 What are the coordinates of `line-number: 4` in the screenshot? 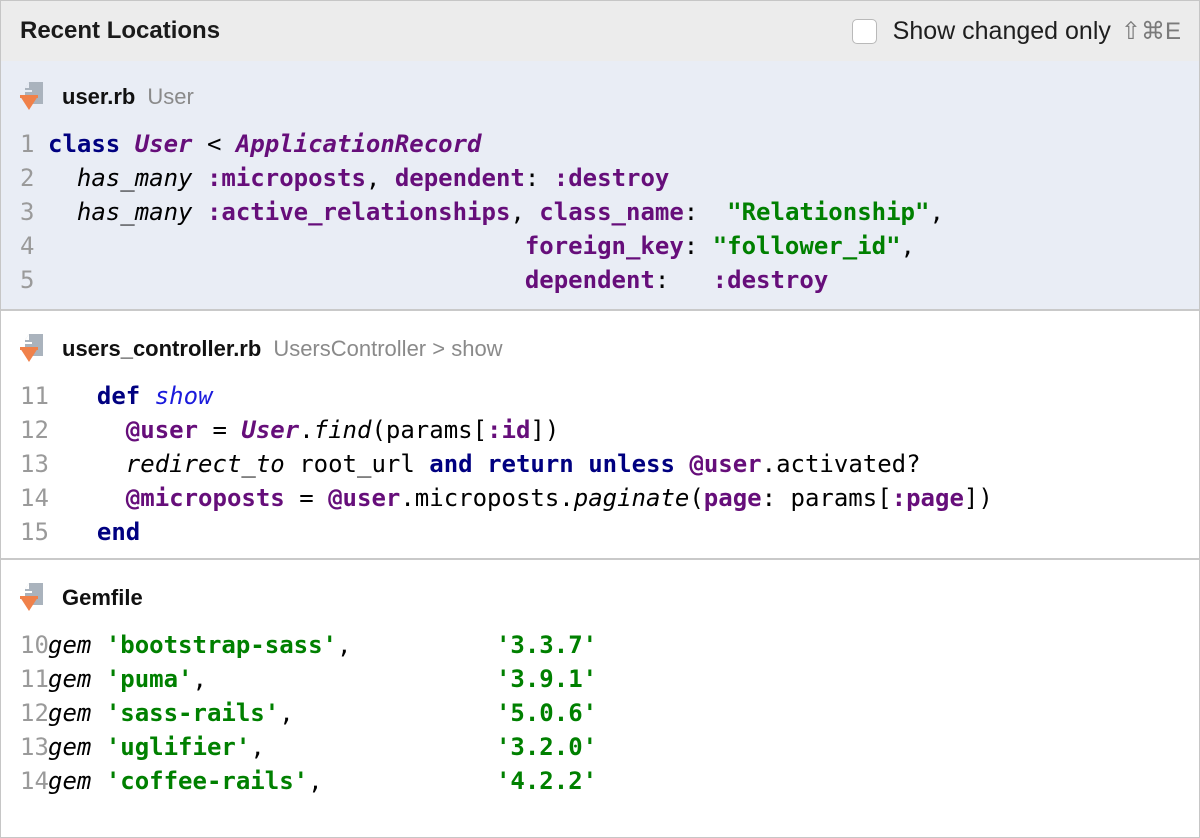 It's located at (27, 246).